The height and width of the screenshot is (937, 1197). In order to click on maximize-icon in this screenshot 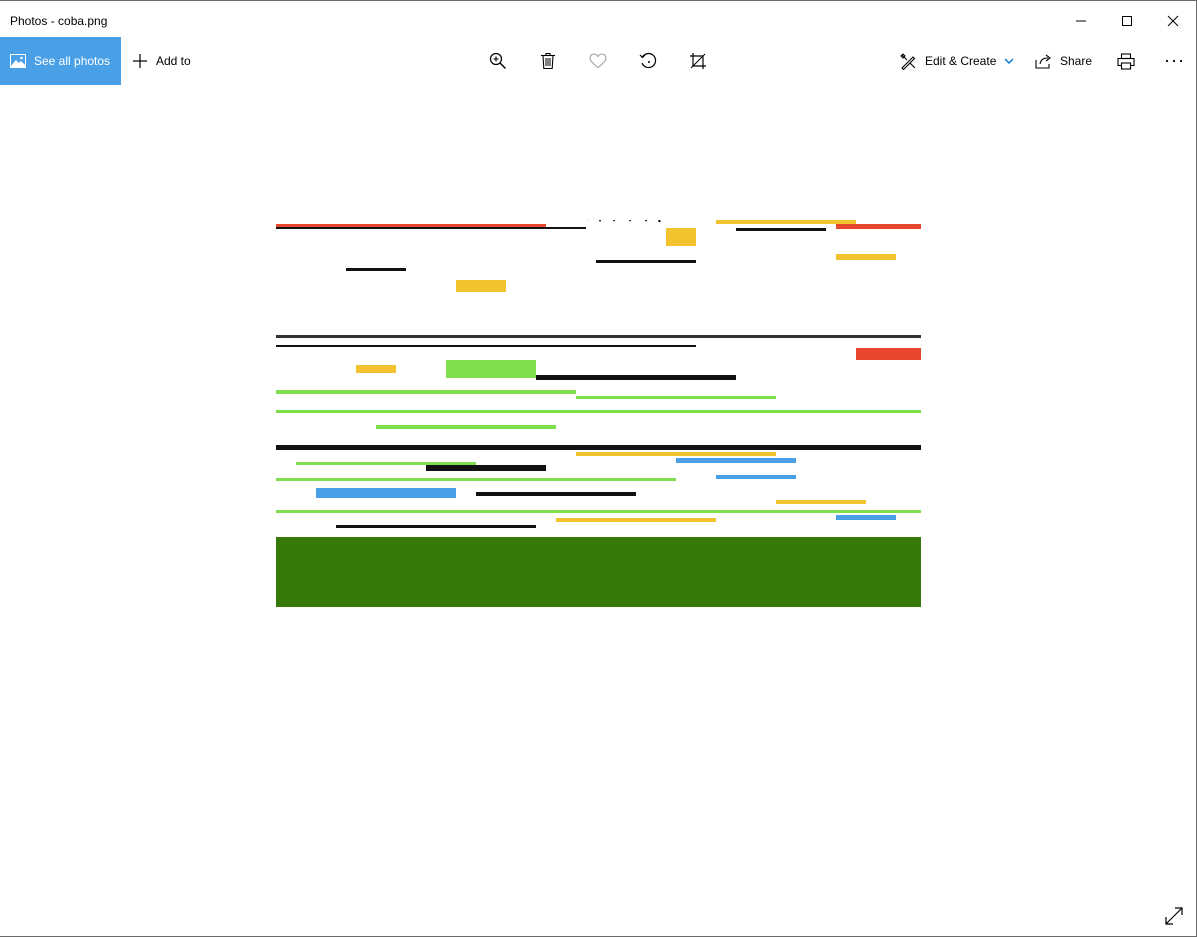, I will do `click(1127, 21)`.